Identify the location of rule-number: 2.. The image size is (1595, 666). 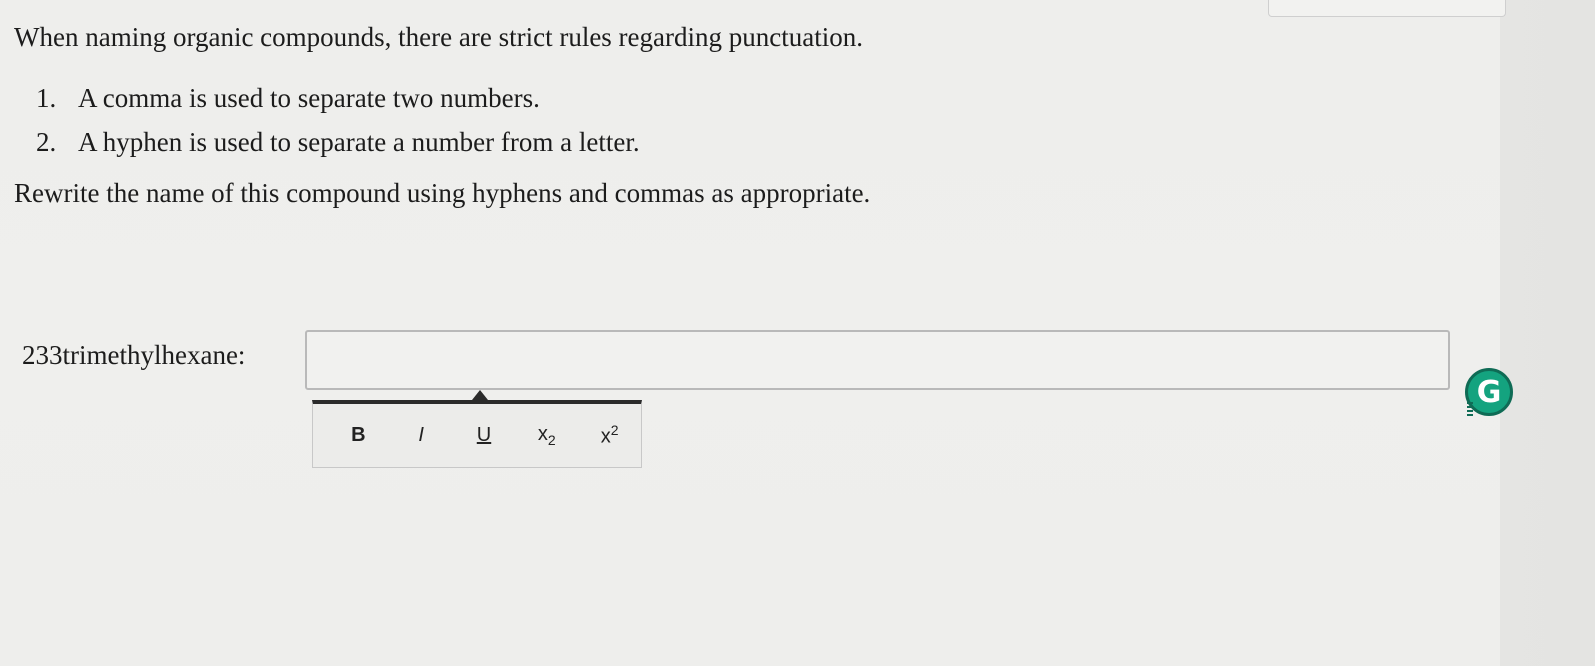
(46, 141).